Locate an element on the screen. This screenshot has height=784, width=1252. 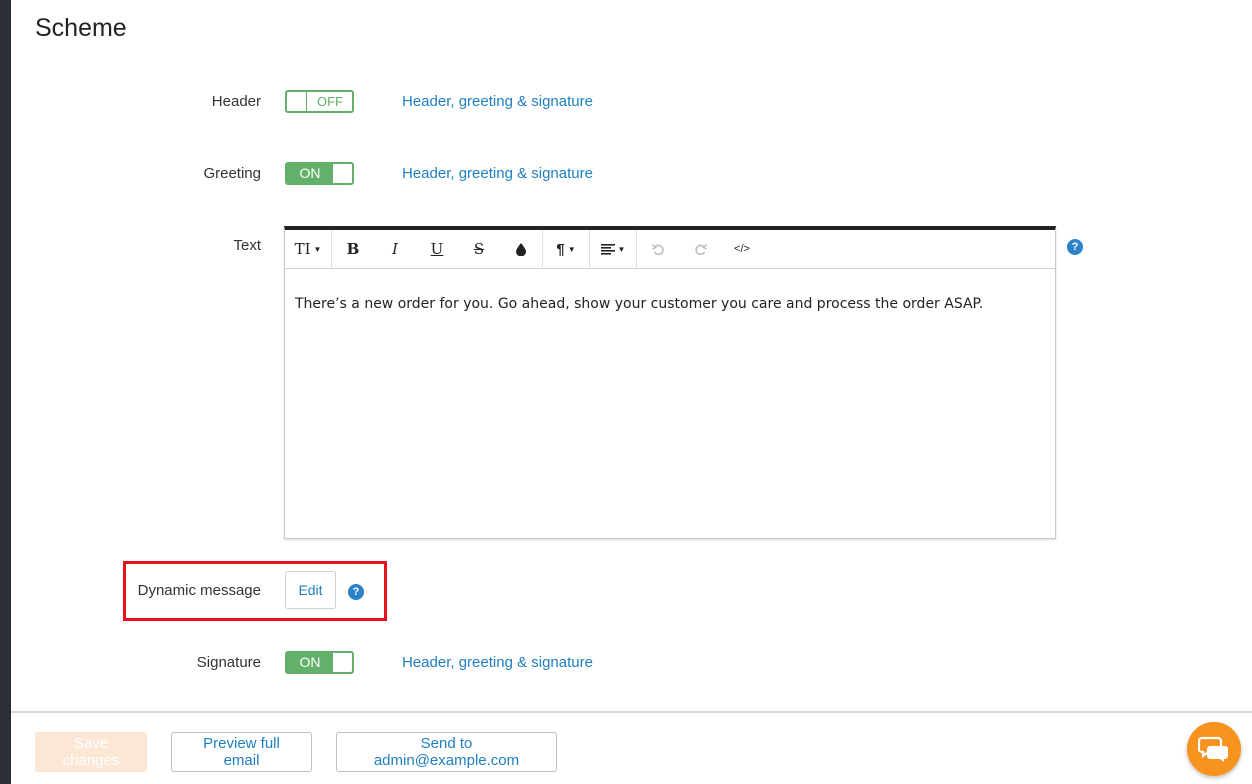
font-size-icon: TI is located at coordinates (302, 249).